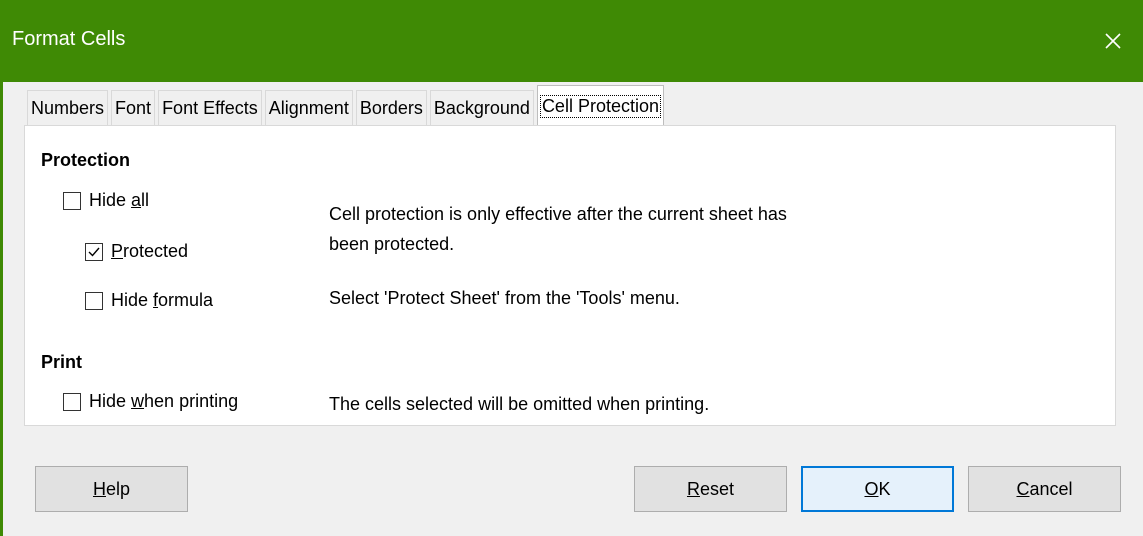 The width and height of the screenshot is (1143, 536). I want to click on tab-alignment: Alignment, so click(308, 108).